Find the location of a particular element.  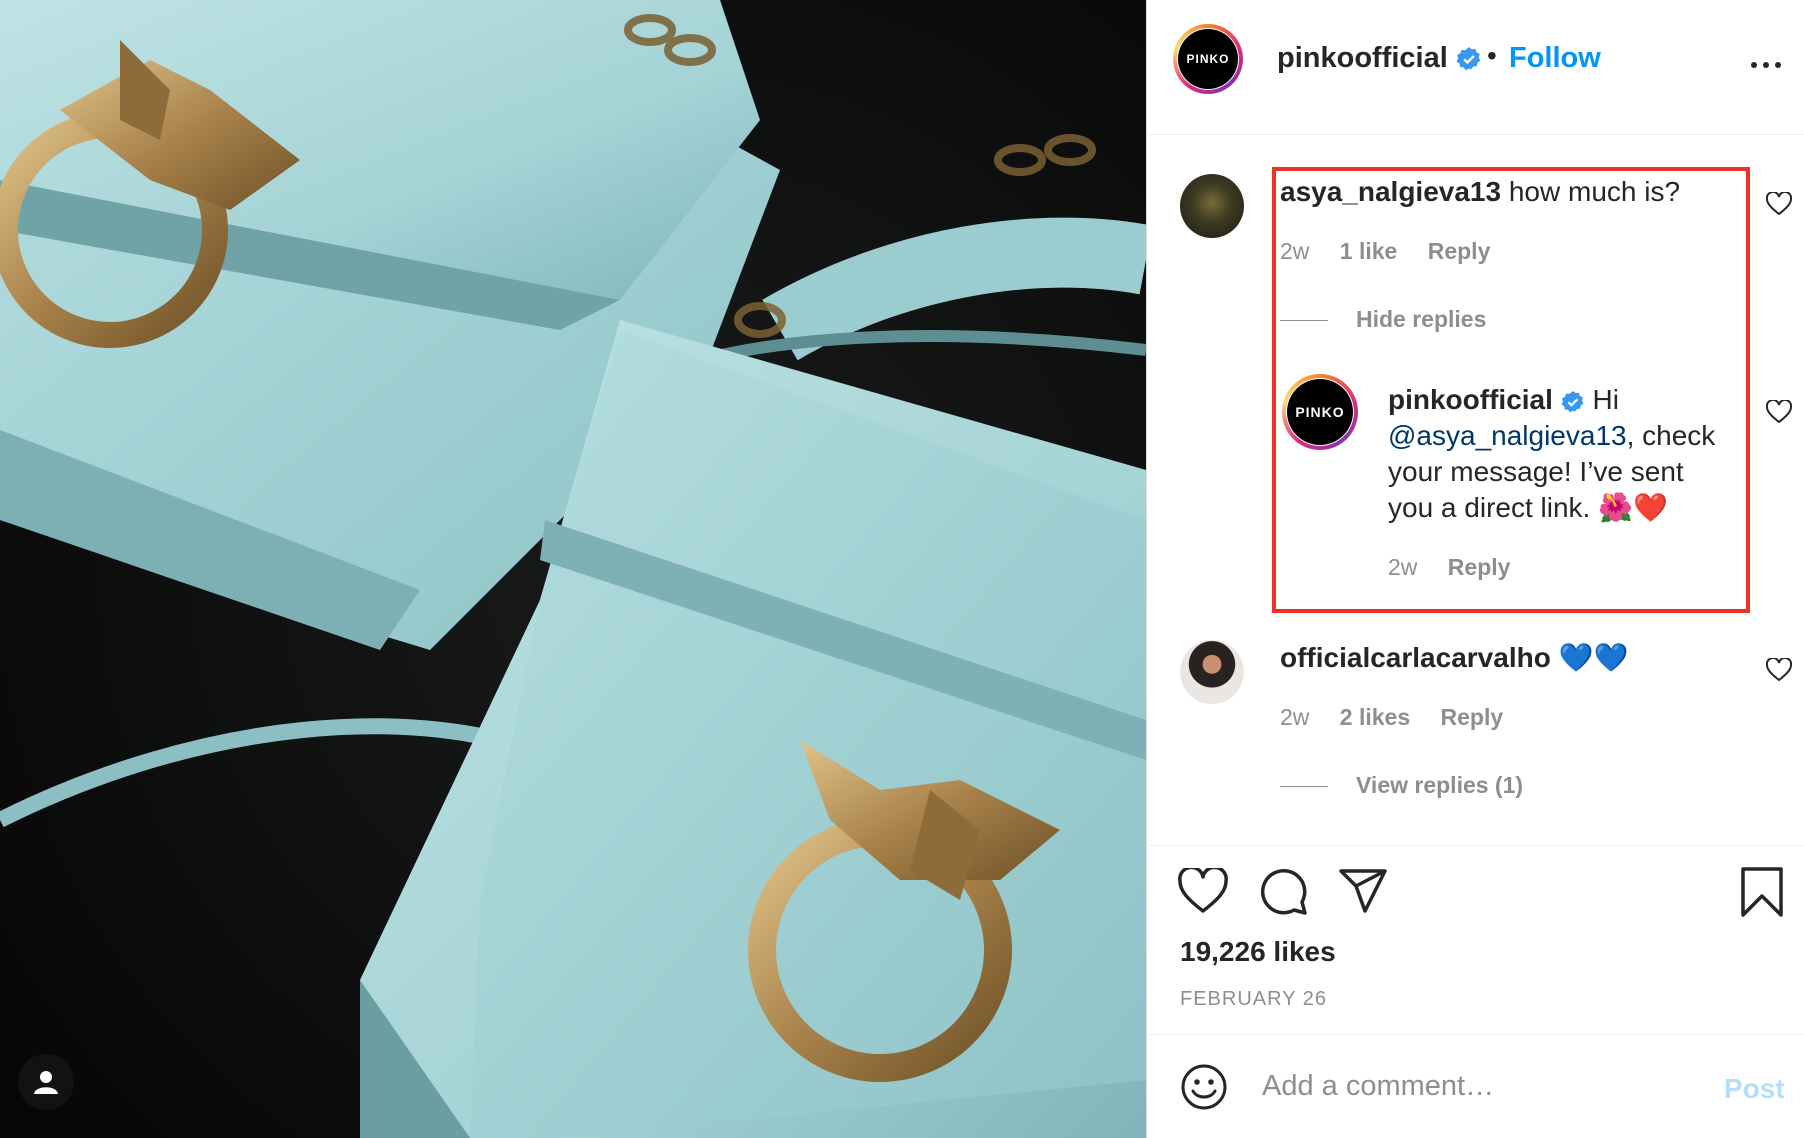

reply-avatar: PINKO is located at coordinates (1320, 412).